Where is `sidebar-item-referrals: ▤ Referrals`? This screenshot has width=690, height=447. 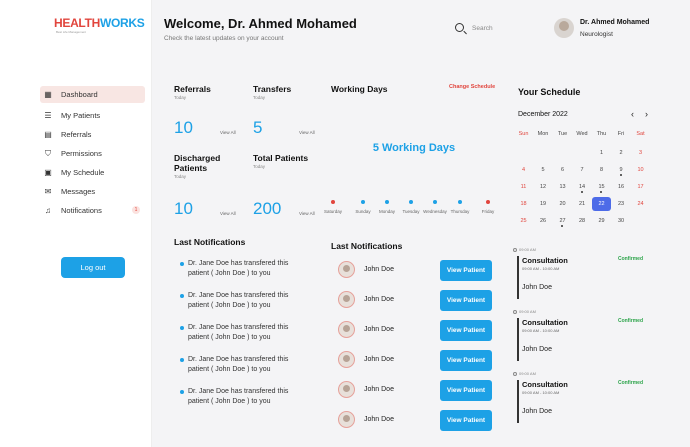 sidebar-item-referrals: ▤ Referrals is located at coordinates (92, 134).